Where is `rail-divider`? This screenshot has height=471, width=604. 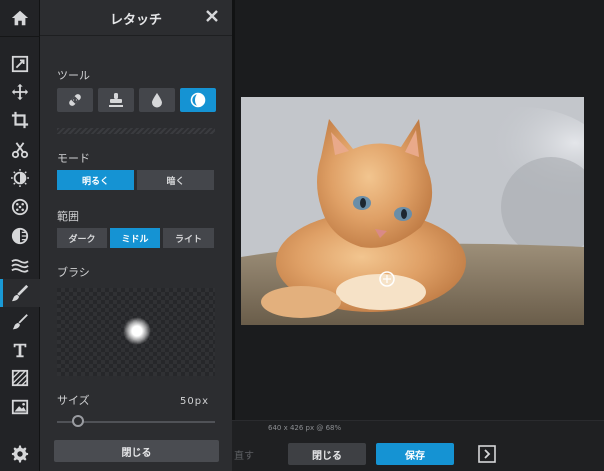
rail-divider is located at coordinates (20, 36).